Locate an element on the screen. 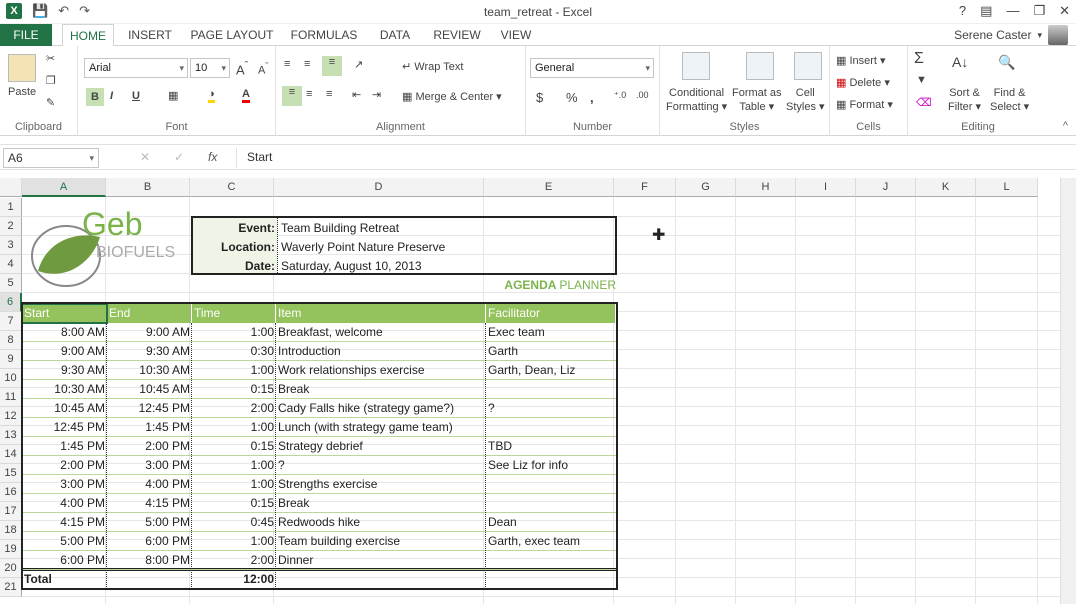  tab-review: REVIEW is located at coordinates (457, 35).